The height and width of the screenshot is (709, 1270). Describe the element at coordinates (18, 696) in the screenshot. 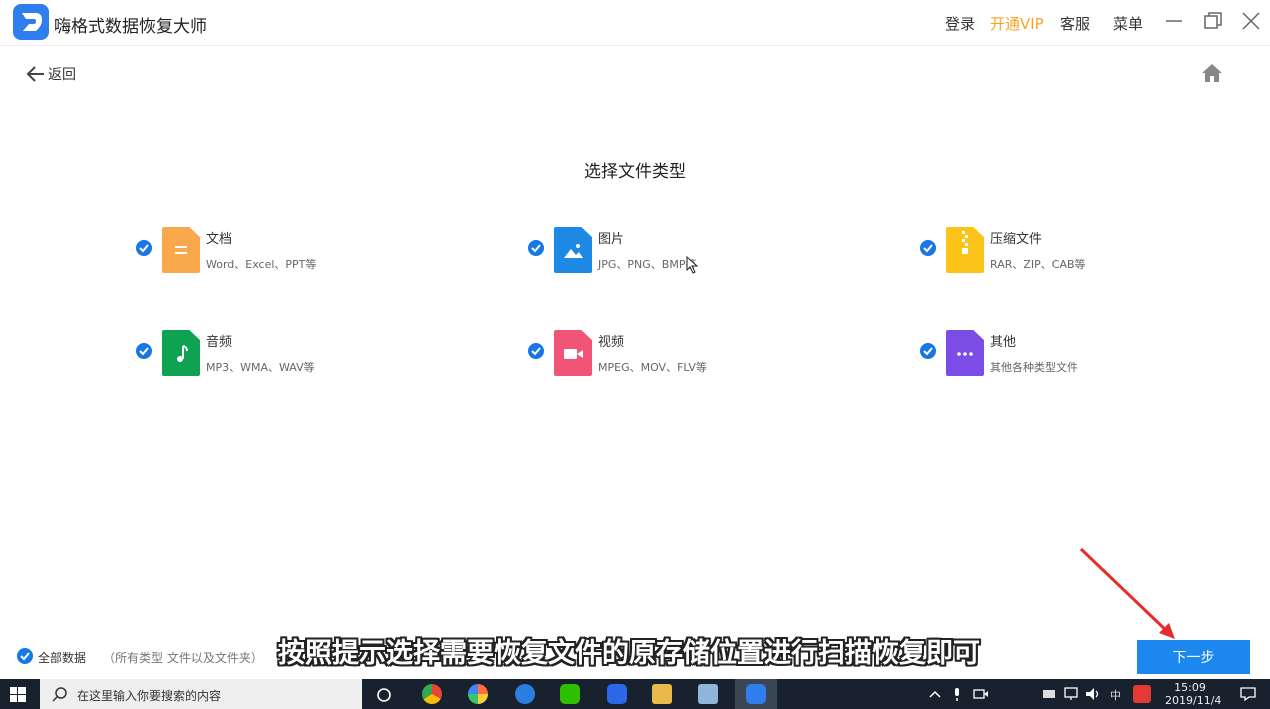

I see `windows-start-icon` at that location.